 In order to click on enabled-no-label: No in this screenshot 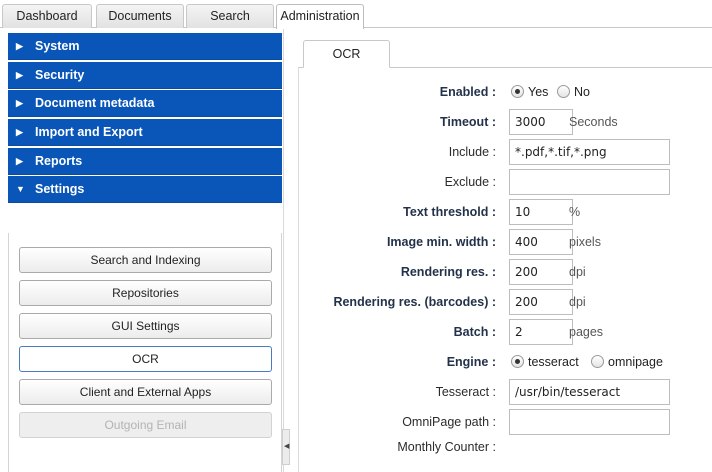, I will do `click(582, 92)`.